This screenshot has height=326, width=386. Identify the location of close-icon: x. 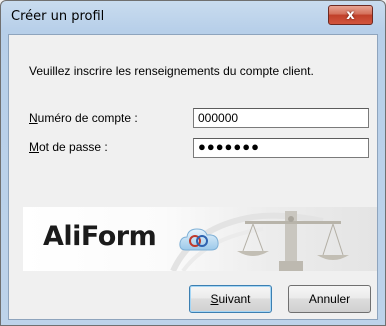
(350, 15).